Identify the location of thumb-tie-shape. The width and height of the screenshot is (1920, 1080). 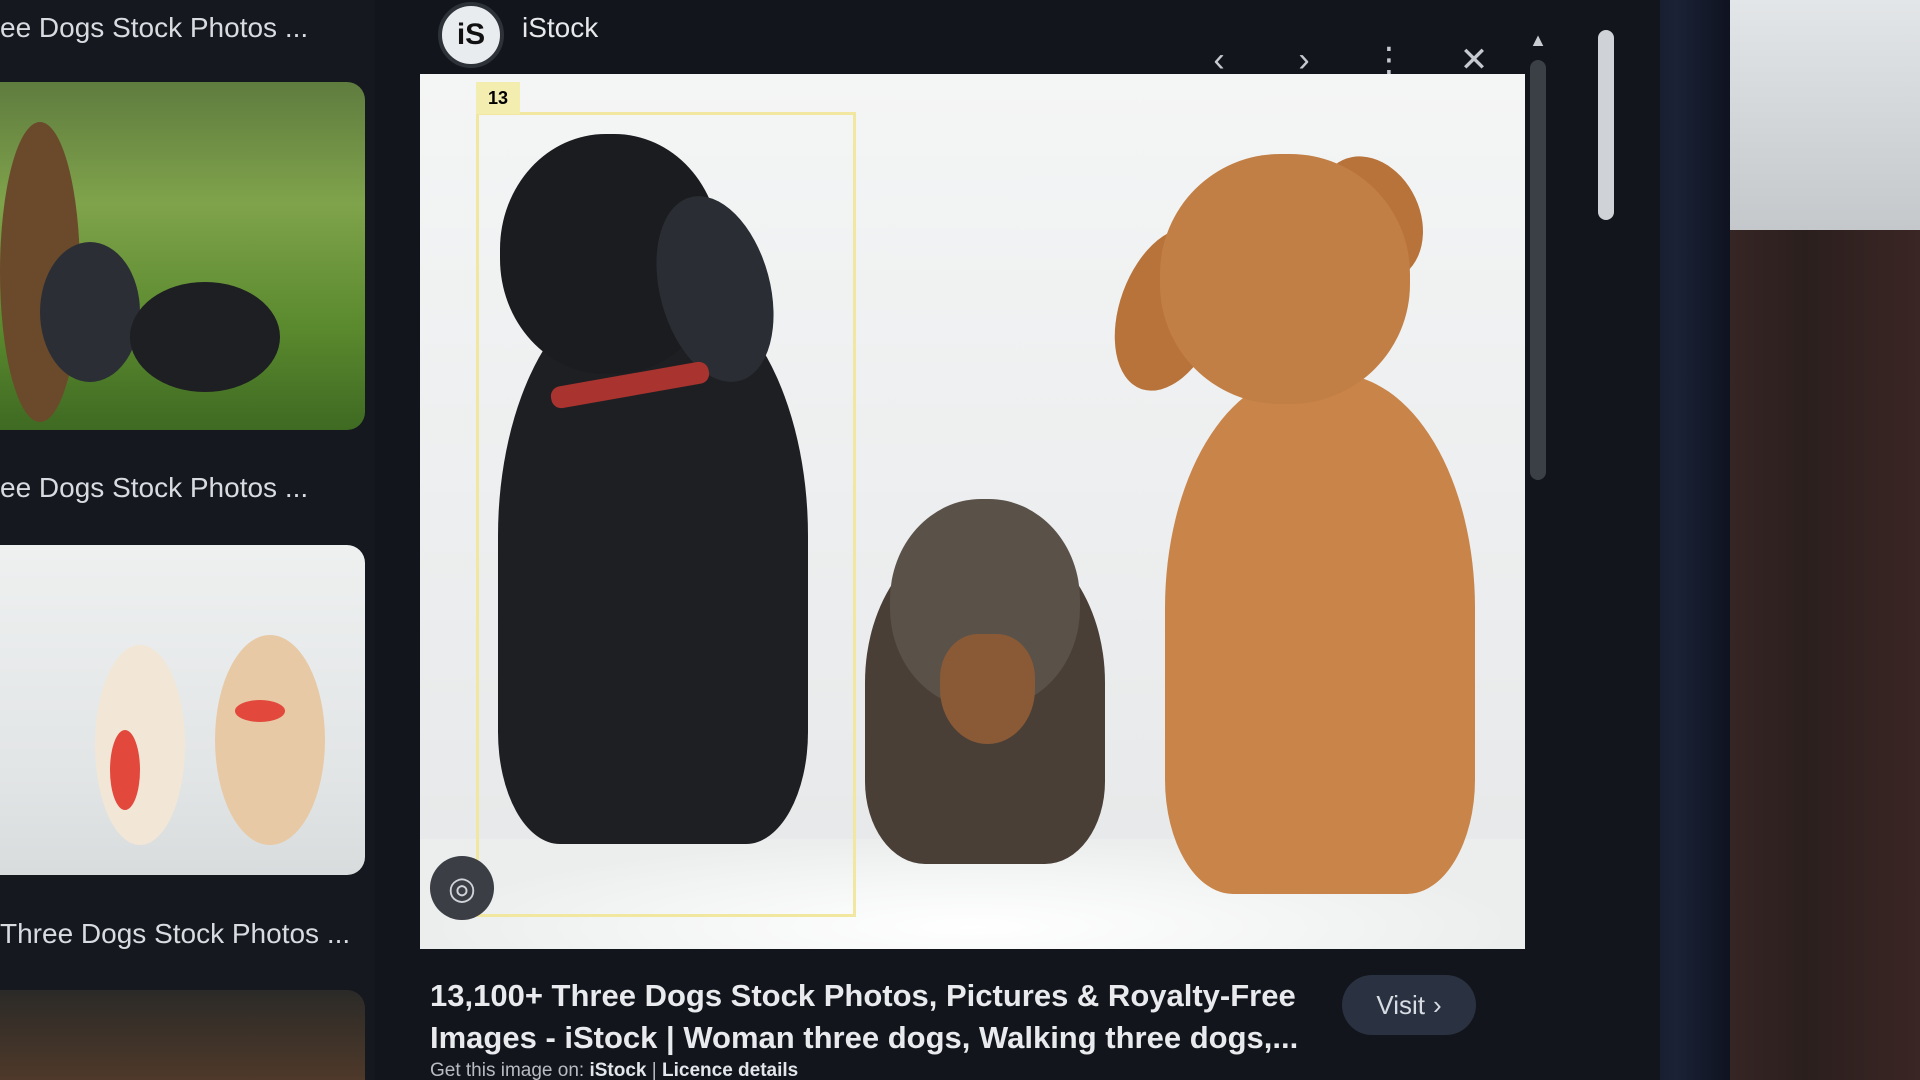
(125, 770).